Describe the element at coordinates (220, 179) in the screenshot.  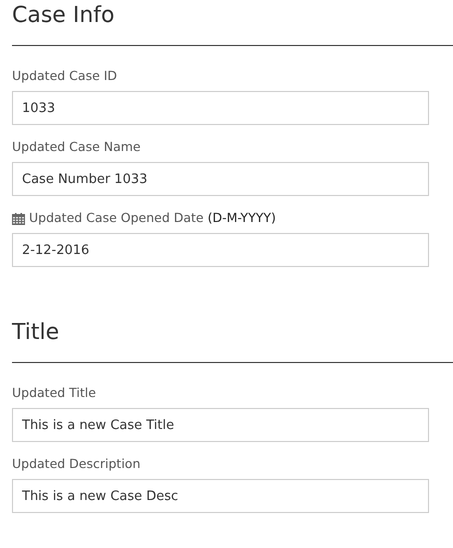
I see `input-field: Case Number 1033` at that location.